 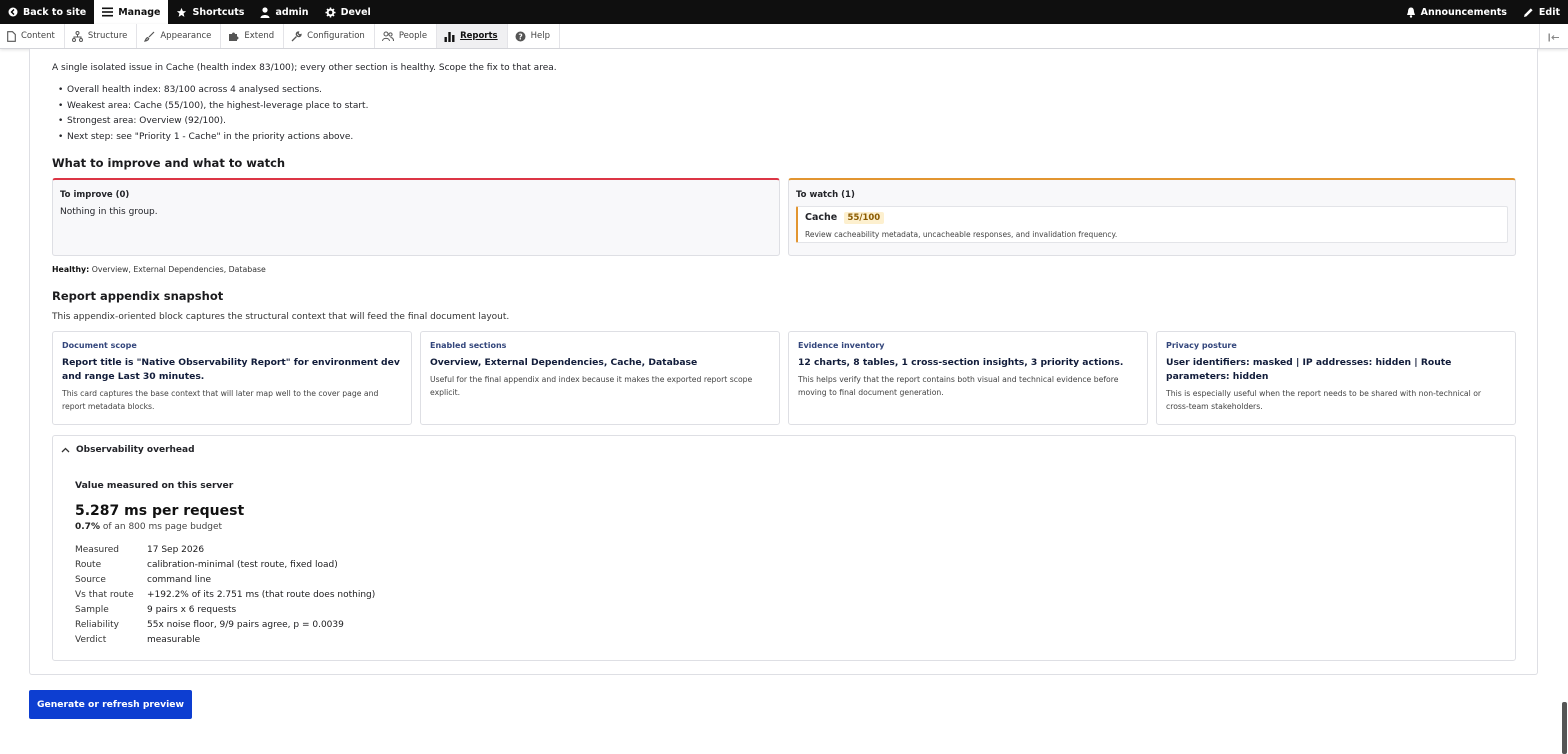 I want to click on announcements-label: Announcements, so click(x=1463, y=12).